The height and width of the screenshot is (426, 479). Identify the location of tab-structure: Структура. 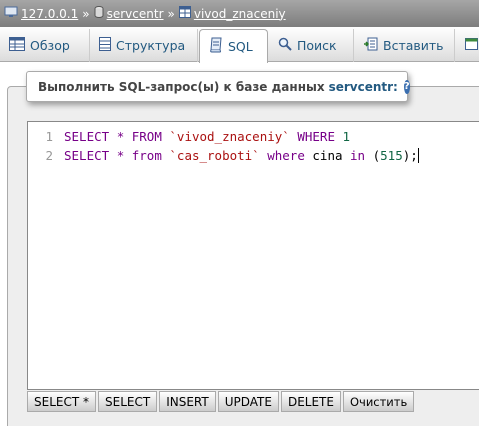
(144, 45).